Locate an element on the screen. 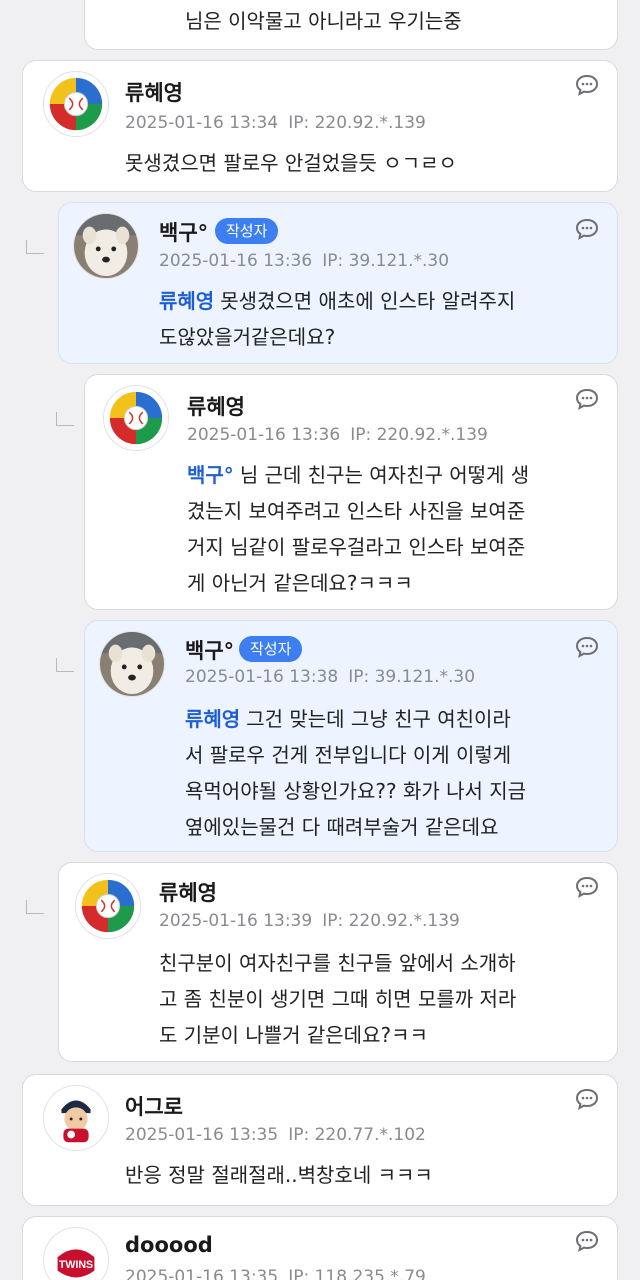 The height and width of the screenshot is (1280, 640). comment-card: 님은 이악물고 아니라고 우기는중 is located at coordinates (351, 25).